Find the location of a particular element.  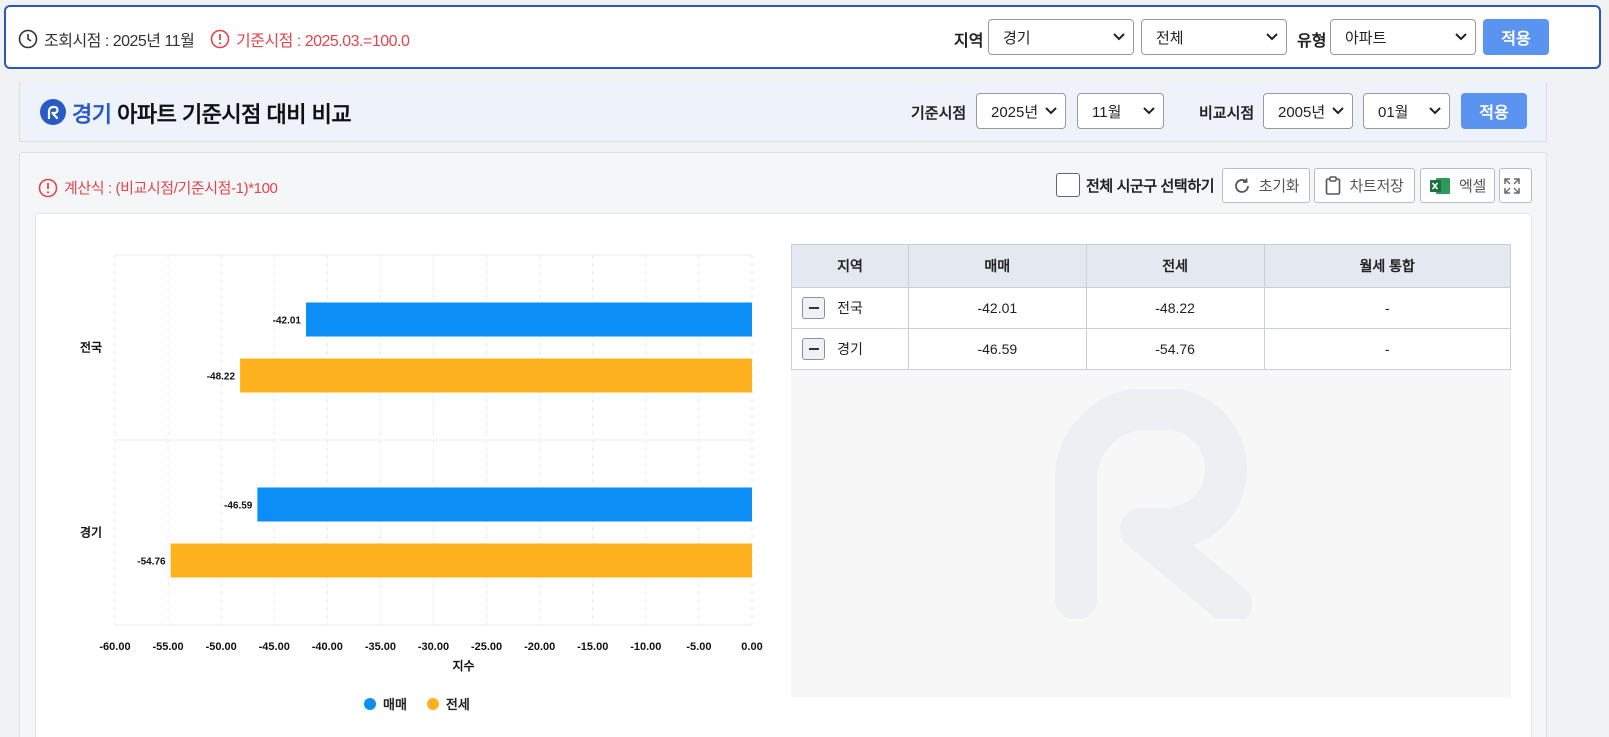

legend-label-sale: 매매 is located at coordinates (395, 704).